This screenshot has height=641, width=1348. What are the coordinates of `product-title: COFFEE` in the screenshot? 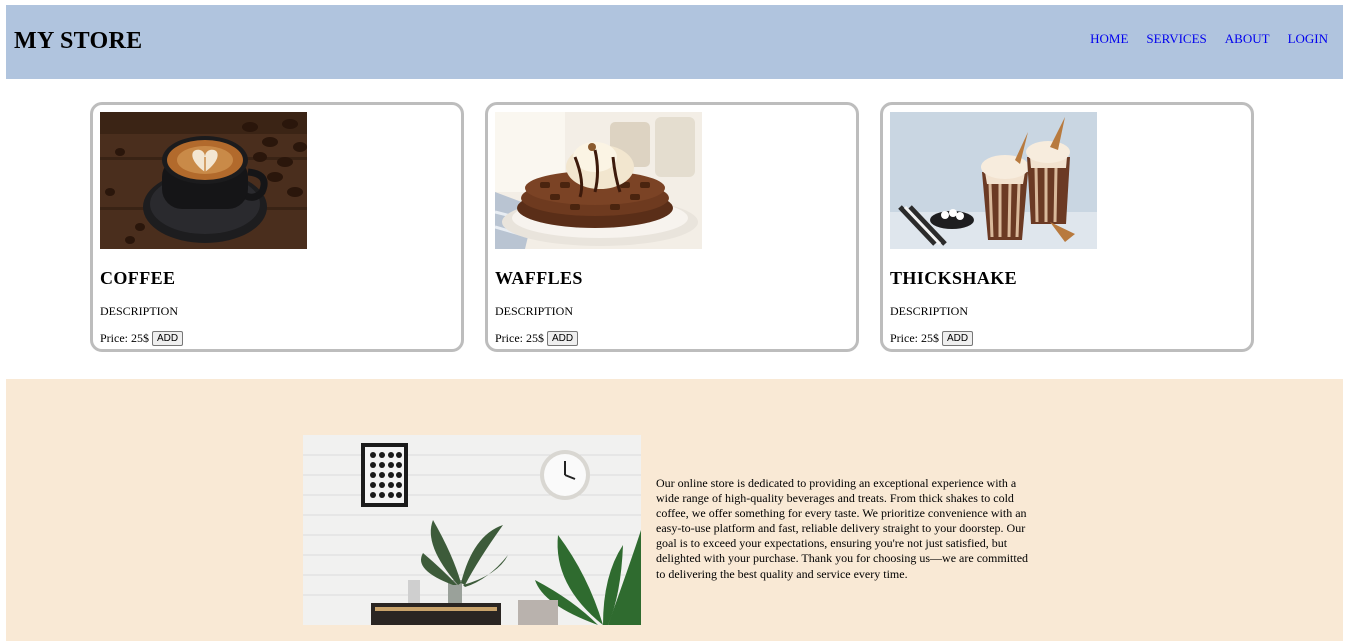 It's located at (138, 278).